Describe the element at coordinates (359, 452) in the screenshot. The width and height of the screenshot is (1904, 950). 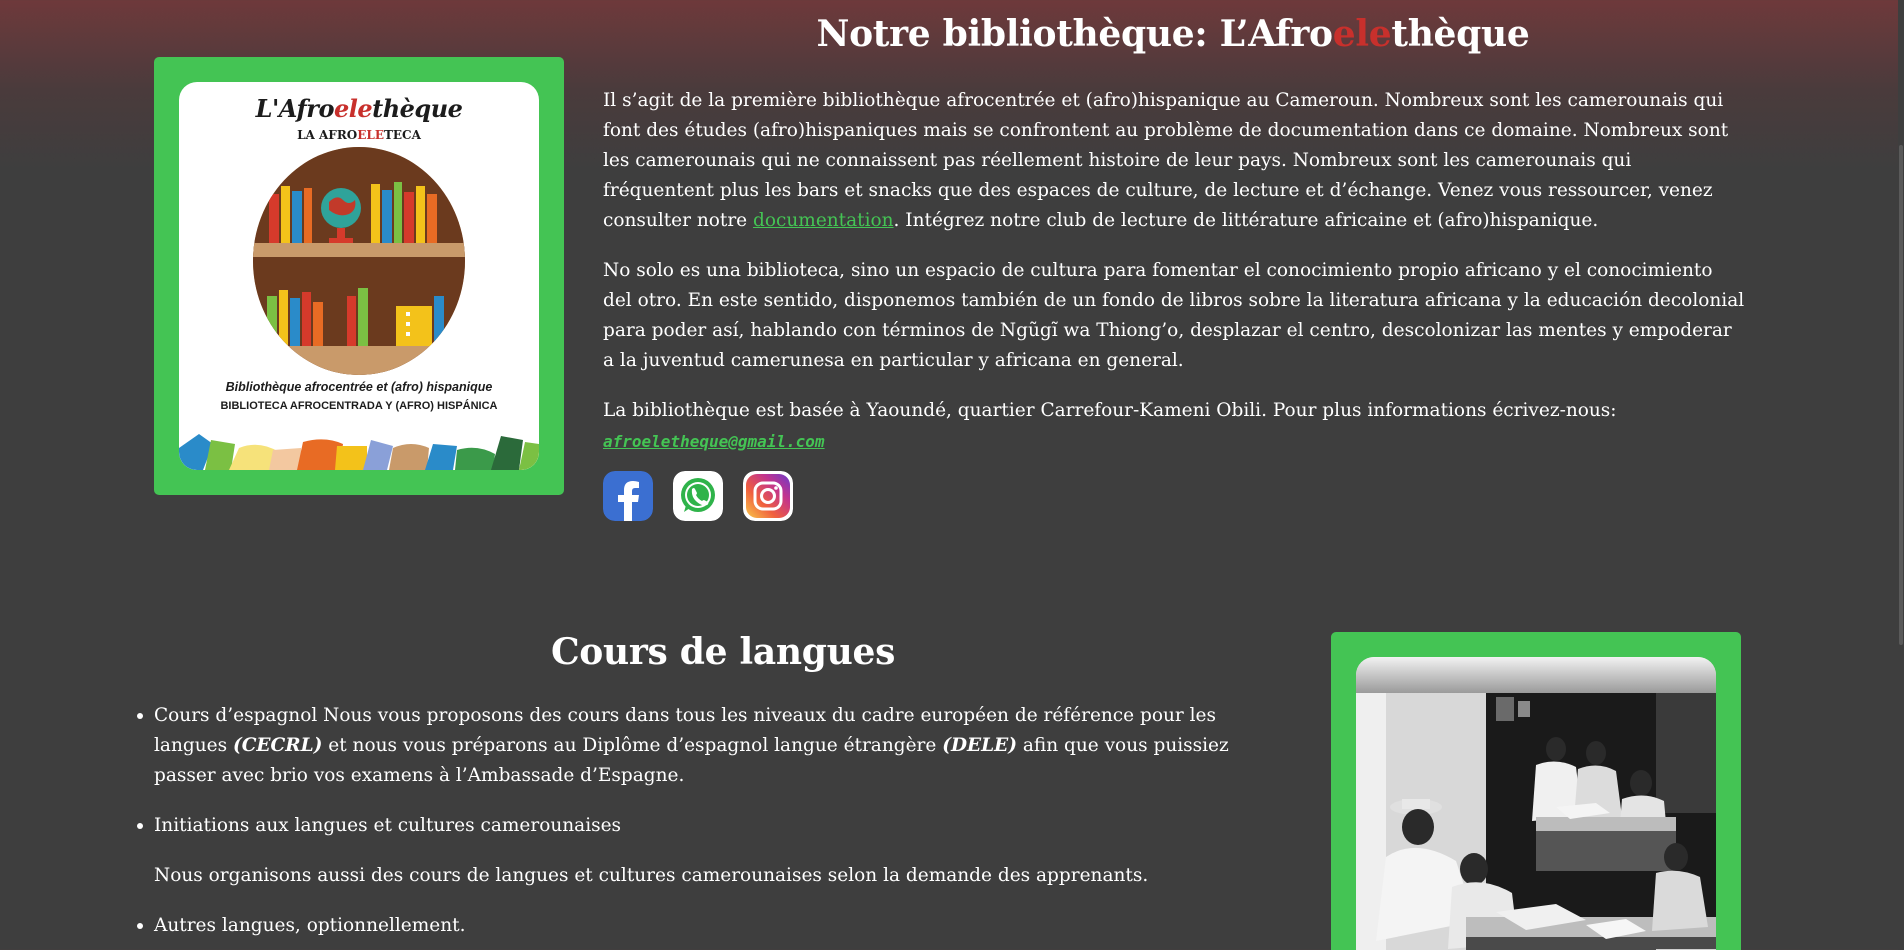
I see `books-row-illustration` at that location.